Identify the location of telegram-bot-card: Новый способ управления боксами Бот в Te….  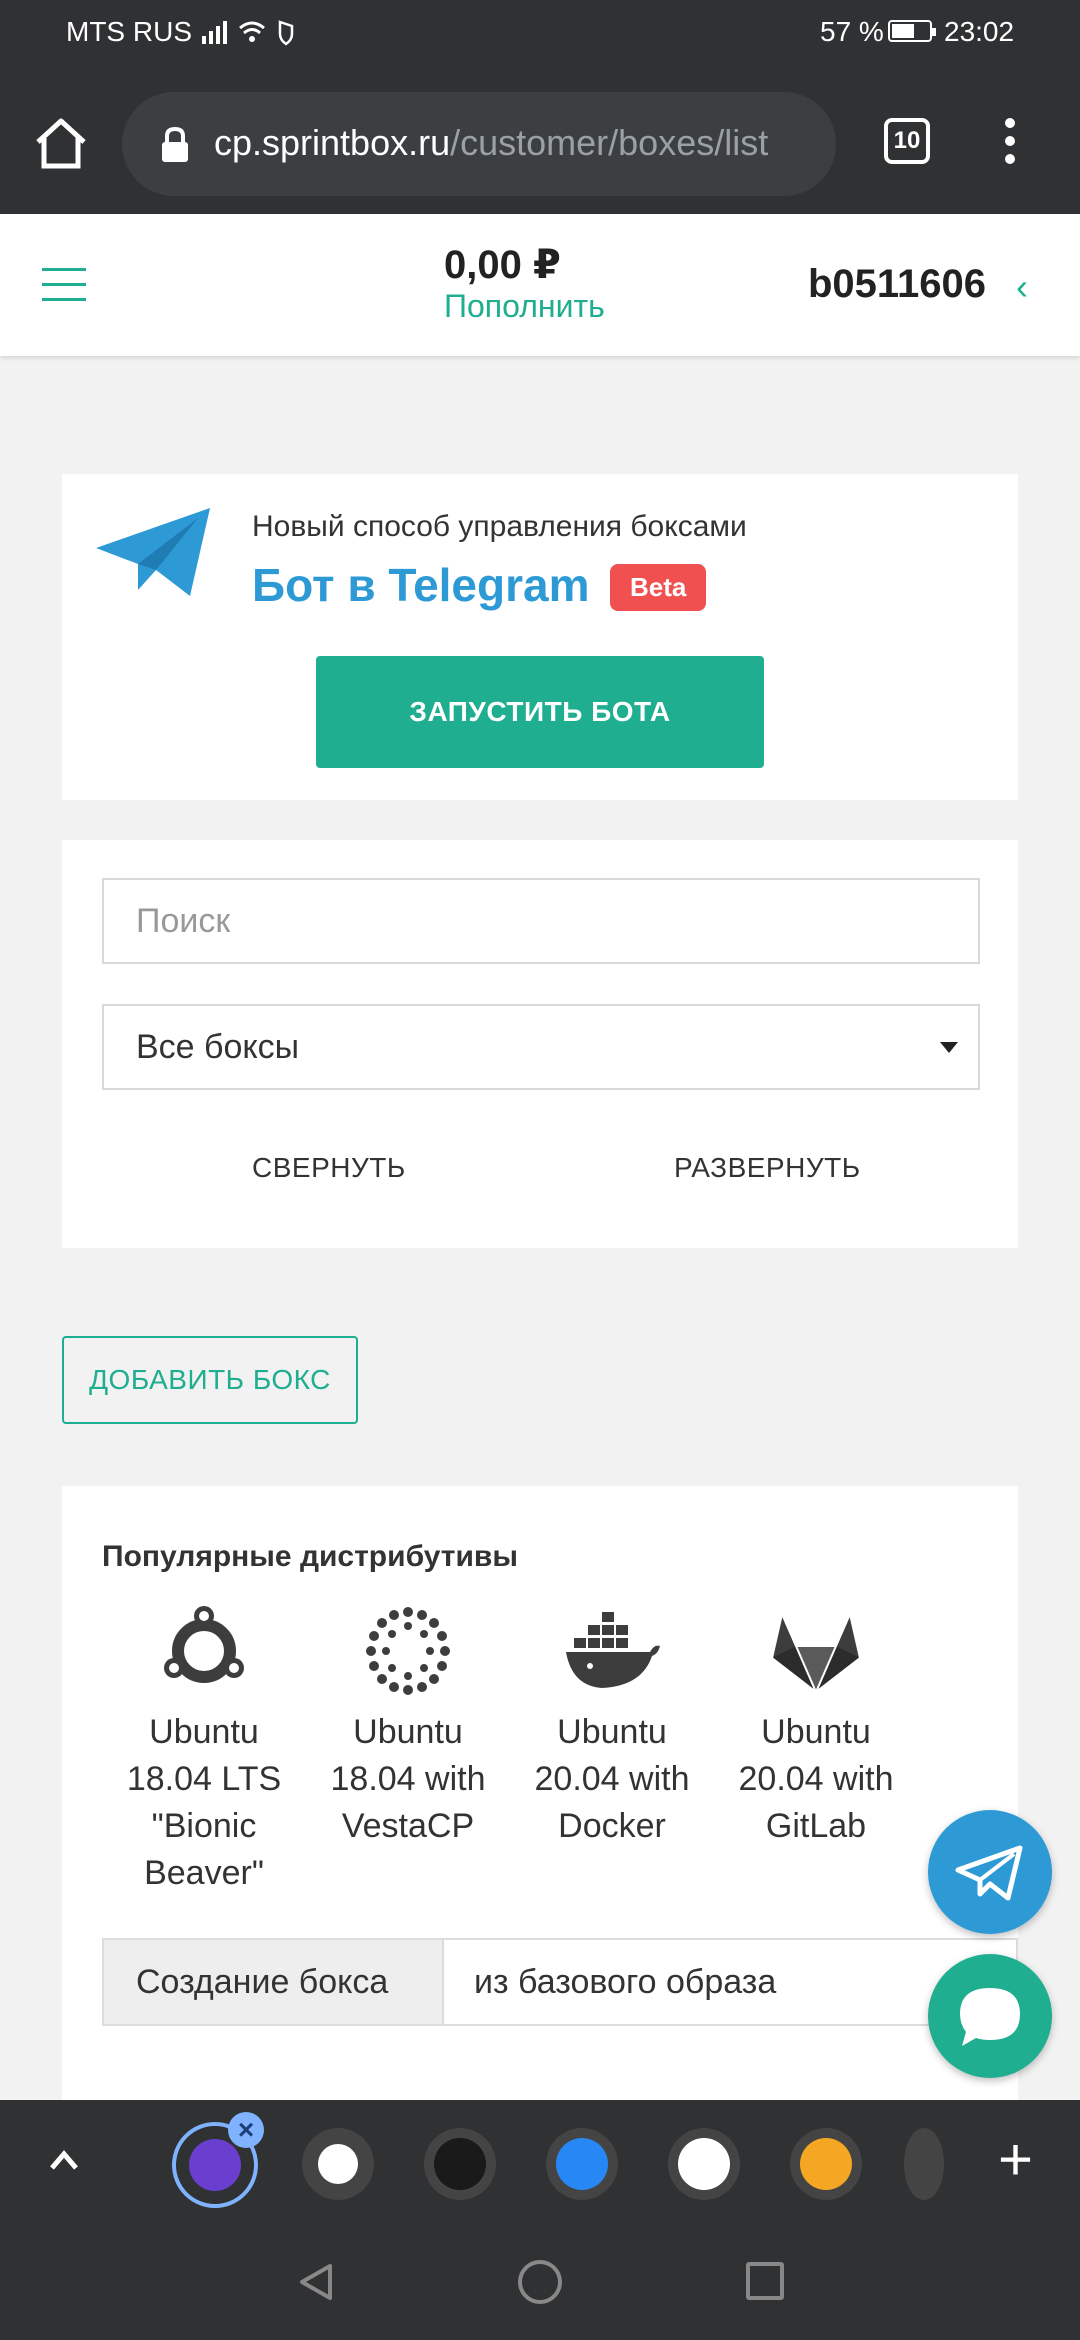
(540, 637).